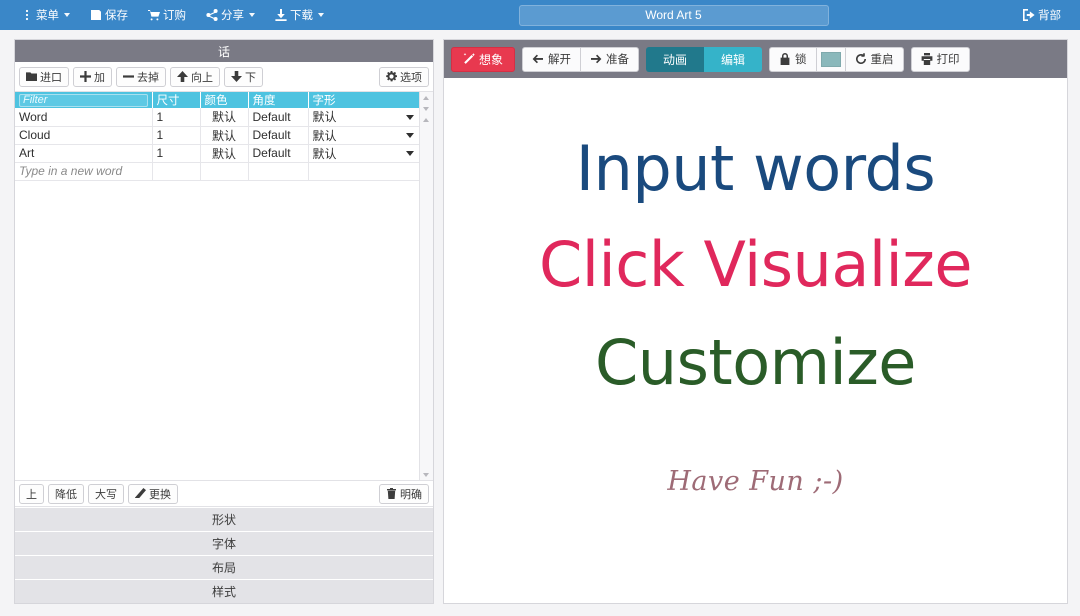 This screenshot has height=616, width=1080. I want to click on back-button: 背部, so click(1042, 15).